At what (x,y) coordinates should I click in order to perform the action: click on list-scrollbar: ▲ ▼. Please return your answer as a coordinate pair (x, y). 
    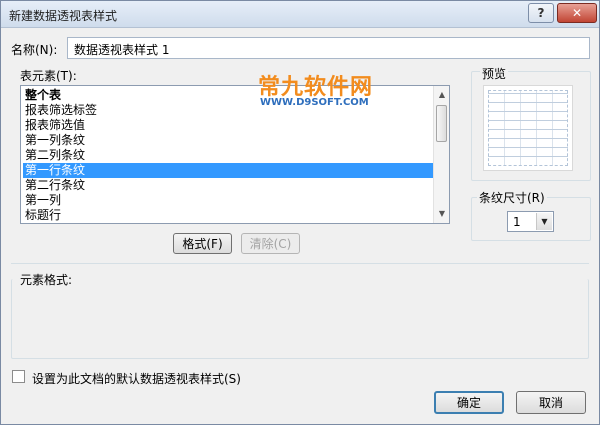
    Looking at the image, I should click on (441, 154).